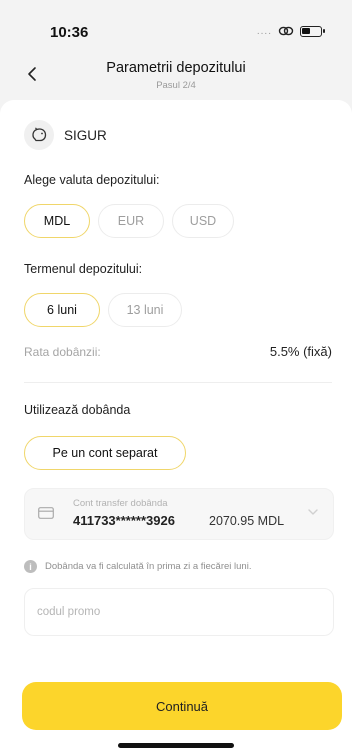  What do you see at coordinates (69, 32) in the screenshot?
I see `status-time: 10:36` at bounding box center [69, 32].